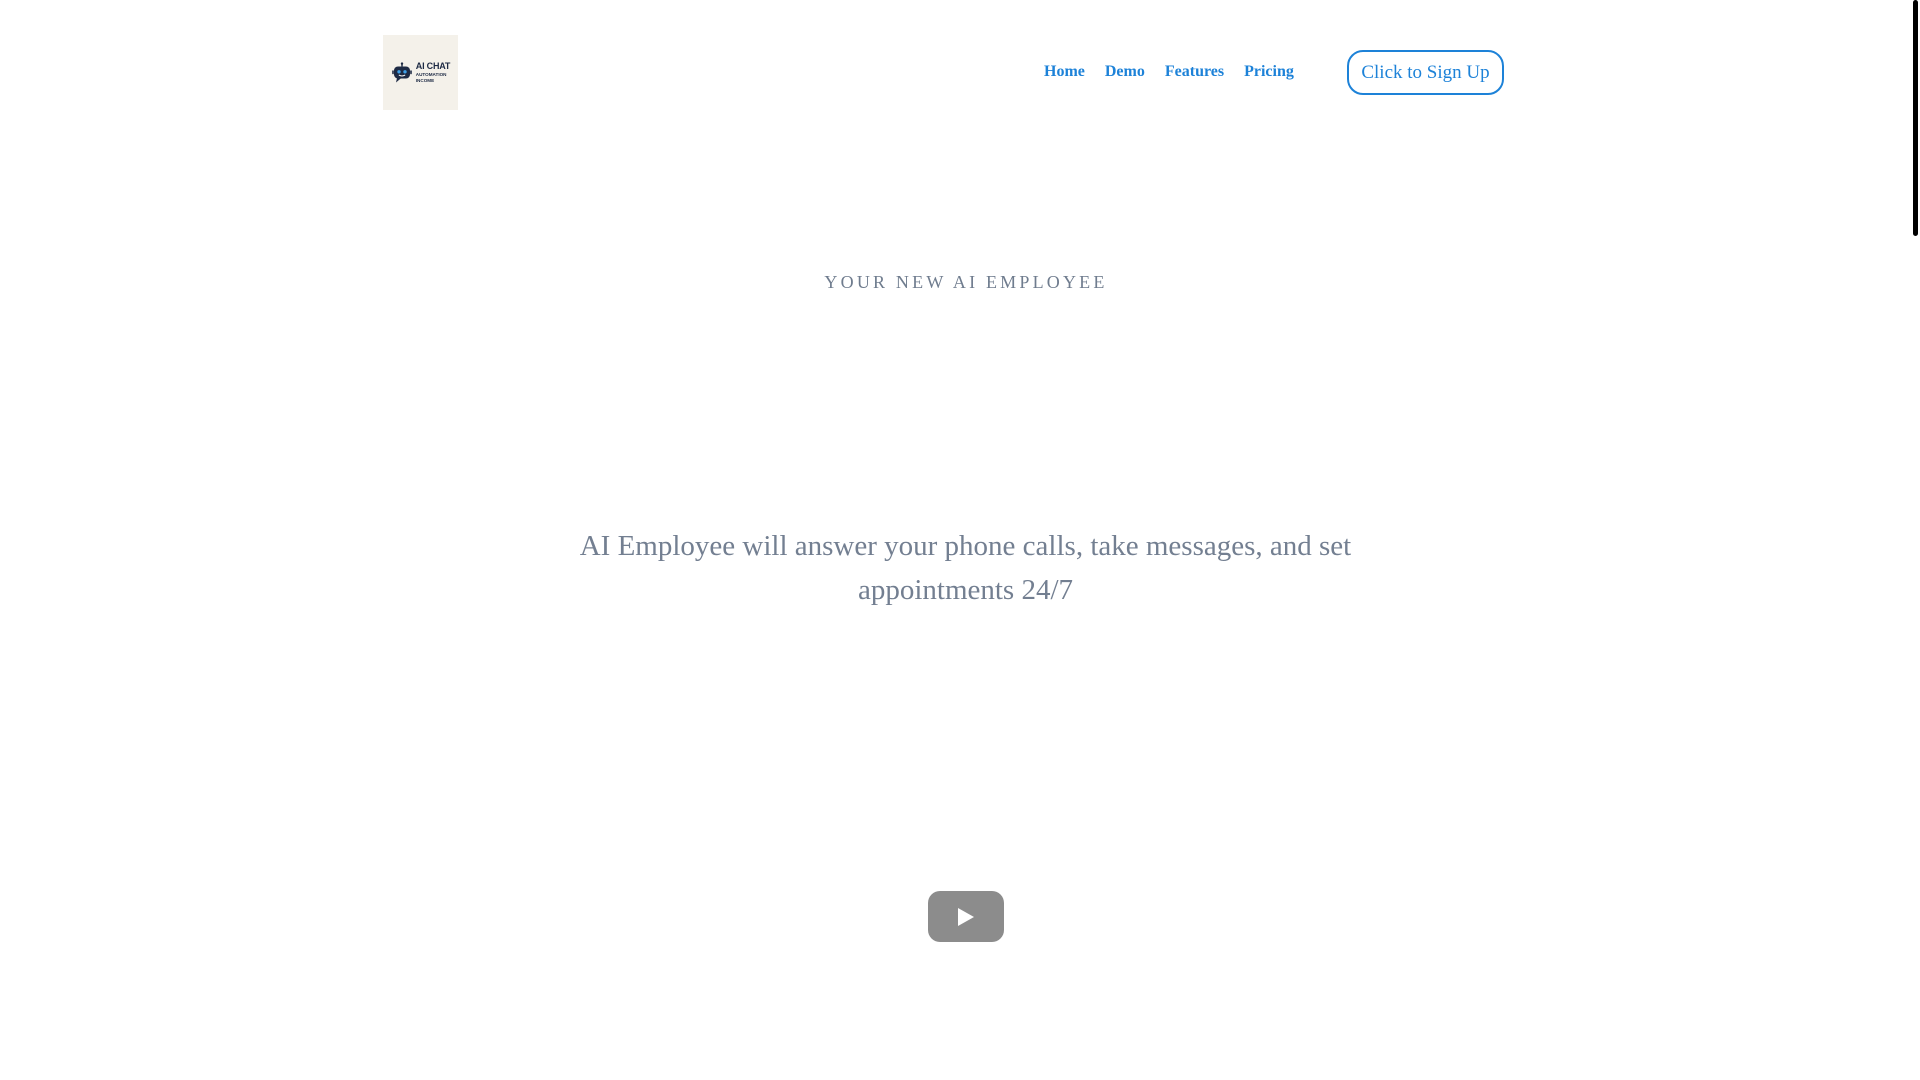 The height and width of the screenshot is (1080, 1920). What do you see at coordinates (1425, 72) in the screenshot?
I see `signup-button: Click to Sign Up` at bounding box center [1425, 72].